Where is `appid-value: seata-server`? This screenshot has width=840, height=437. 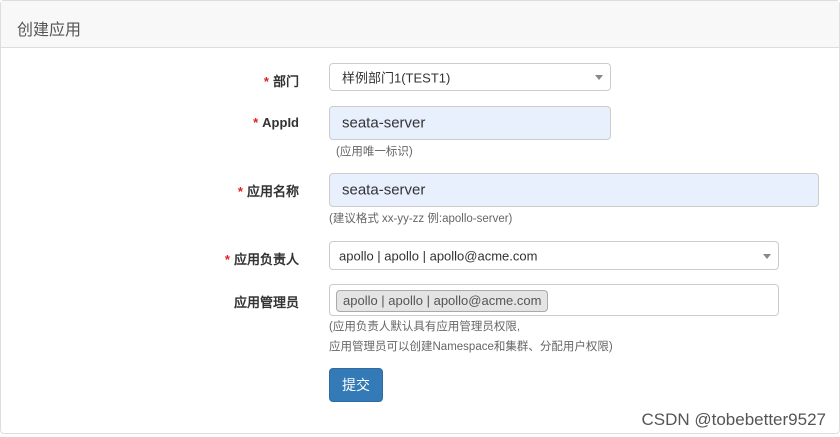
appid-value: seata-server is located at coordinates (384, 123).